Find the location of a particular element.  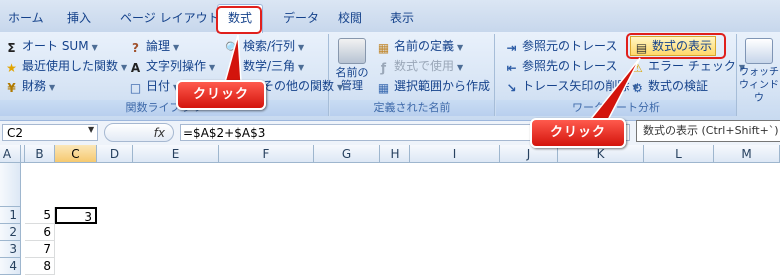

click-callout-tab: クリック is located at coordinates (221, 95).